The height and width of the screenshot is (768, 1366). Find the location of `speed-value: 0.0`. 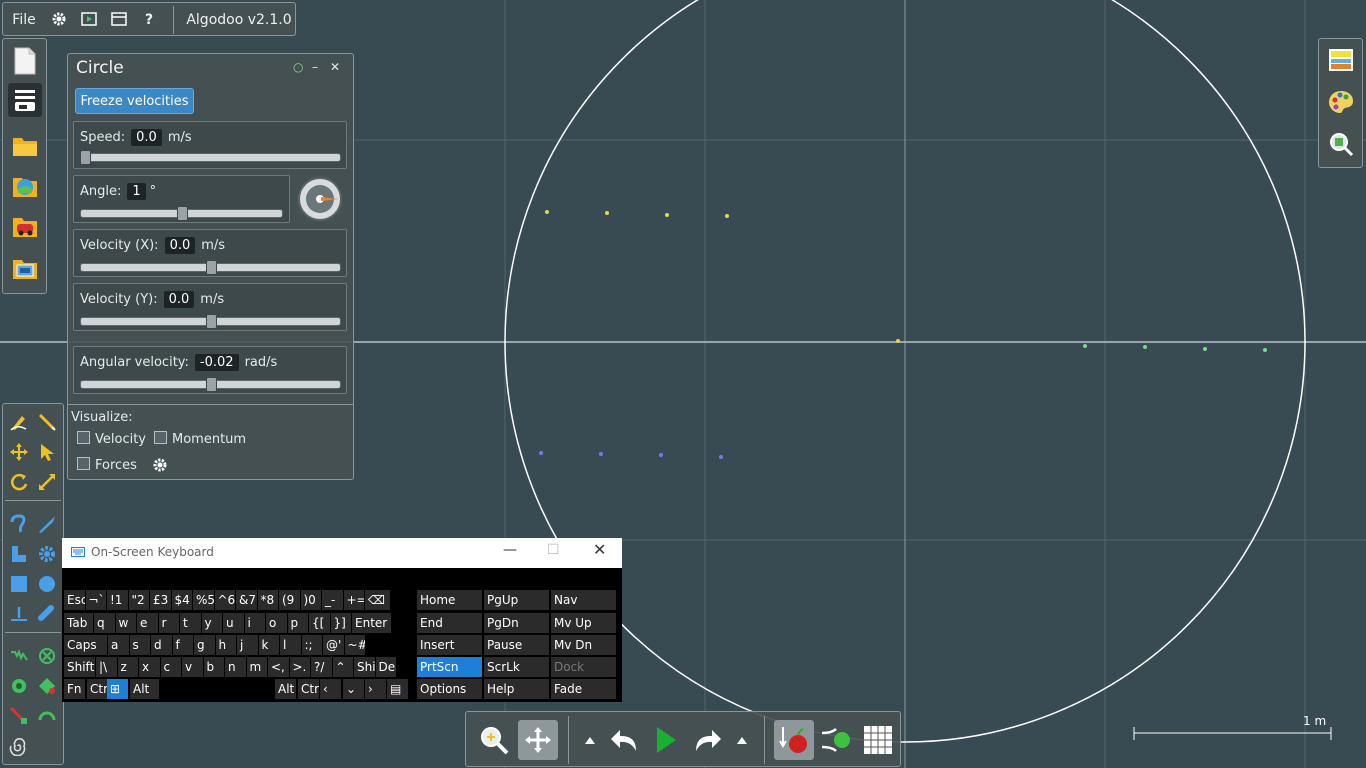

speed-value: 0.0 is located at coordinates (146, 137).